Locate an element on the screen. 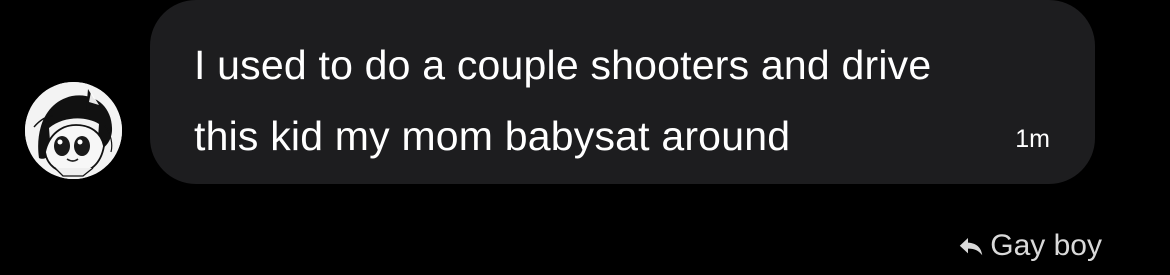 This screenshot has height=275, width=1170. reply-arrow-icon is located at coordinates (971, 247).